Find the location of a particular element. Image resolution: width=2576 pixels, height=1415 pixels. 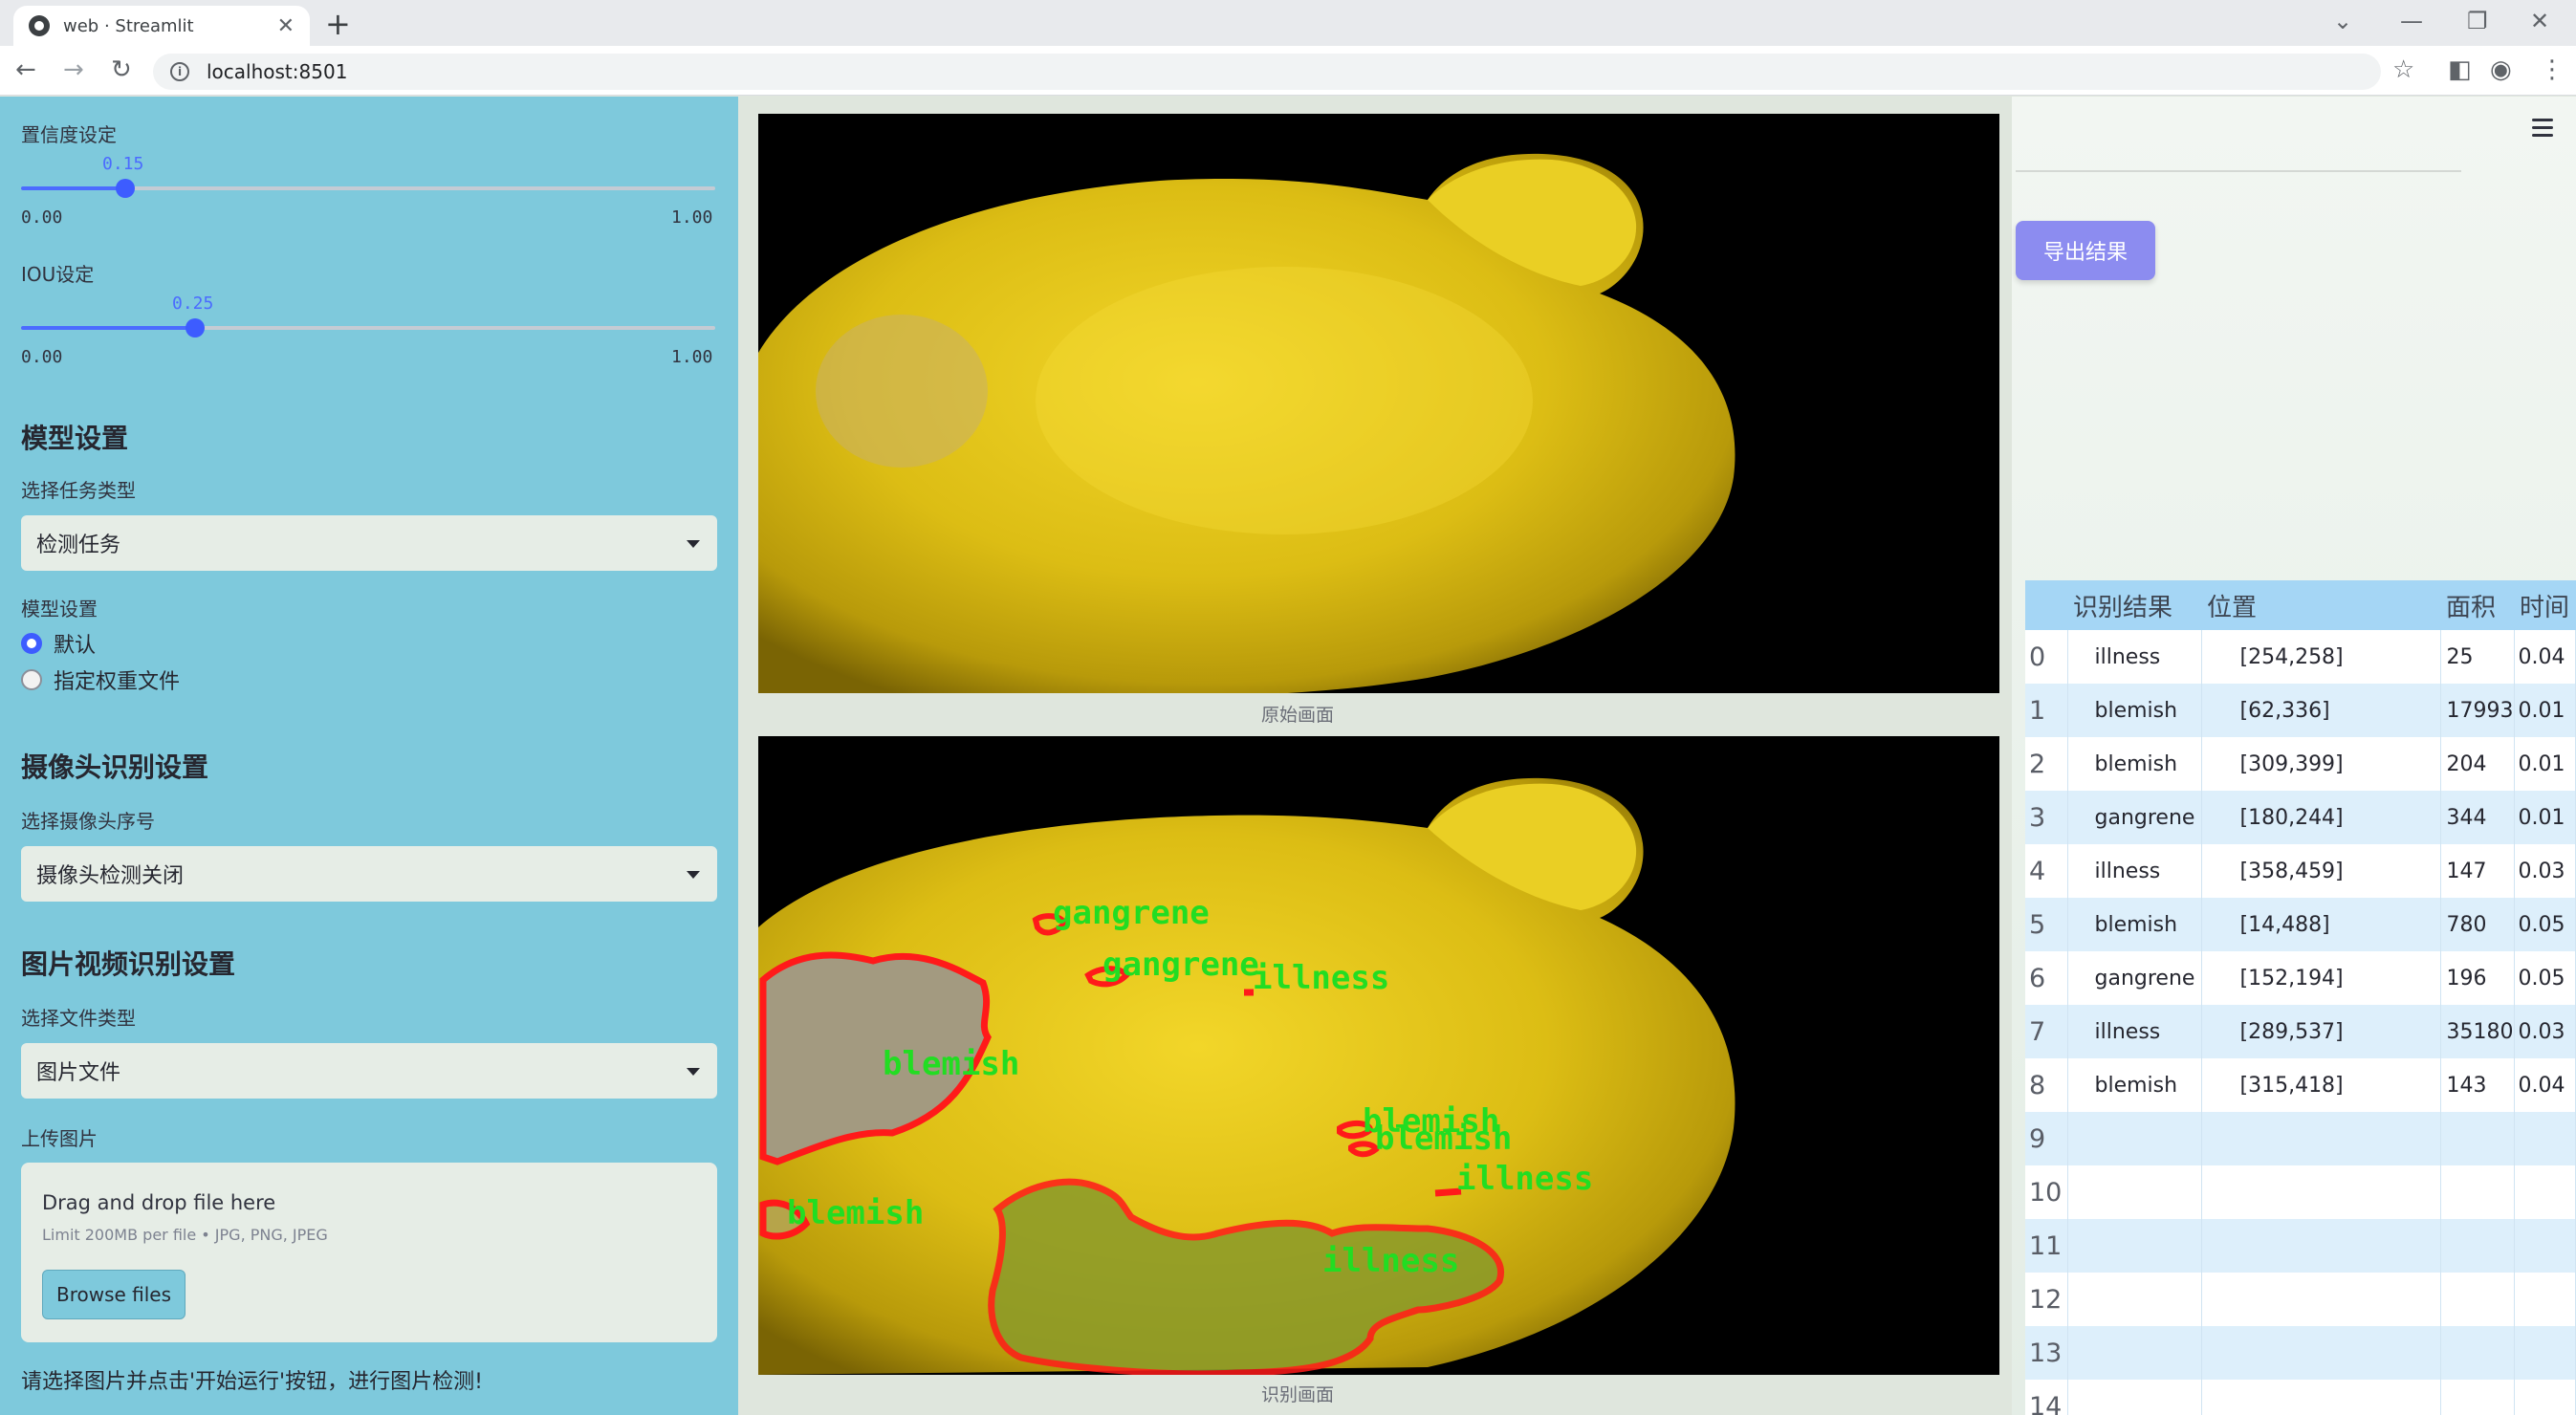

table-row: 2 blemish [309,399] 204 0.01 is located at coordinates (2300, 764).